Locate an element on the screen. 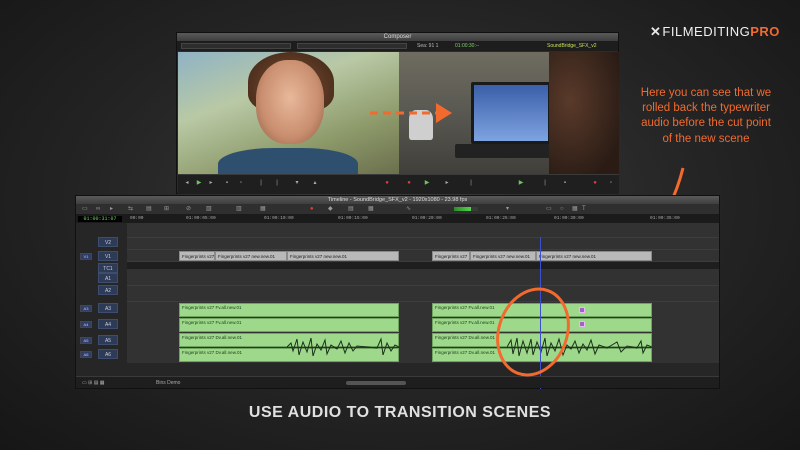 This screenshot has height=450, width=800. ruler-tick: 00:00 is located at coordinates (137, 218).